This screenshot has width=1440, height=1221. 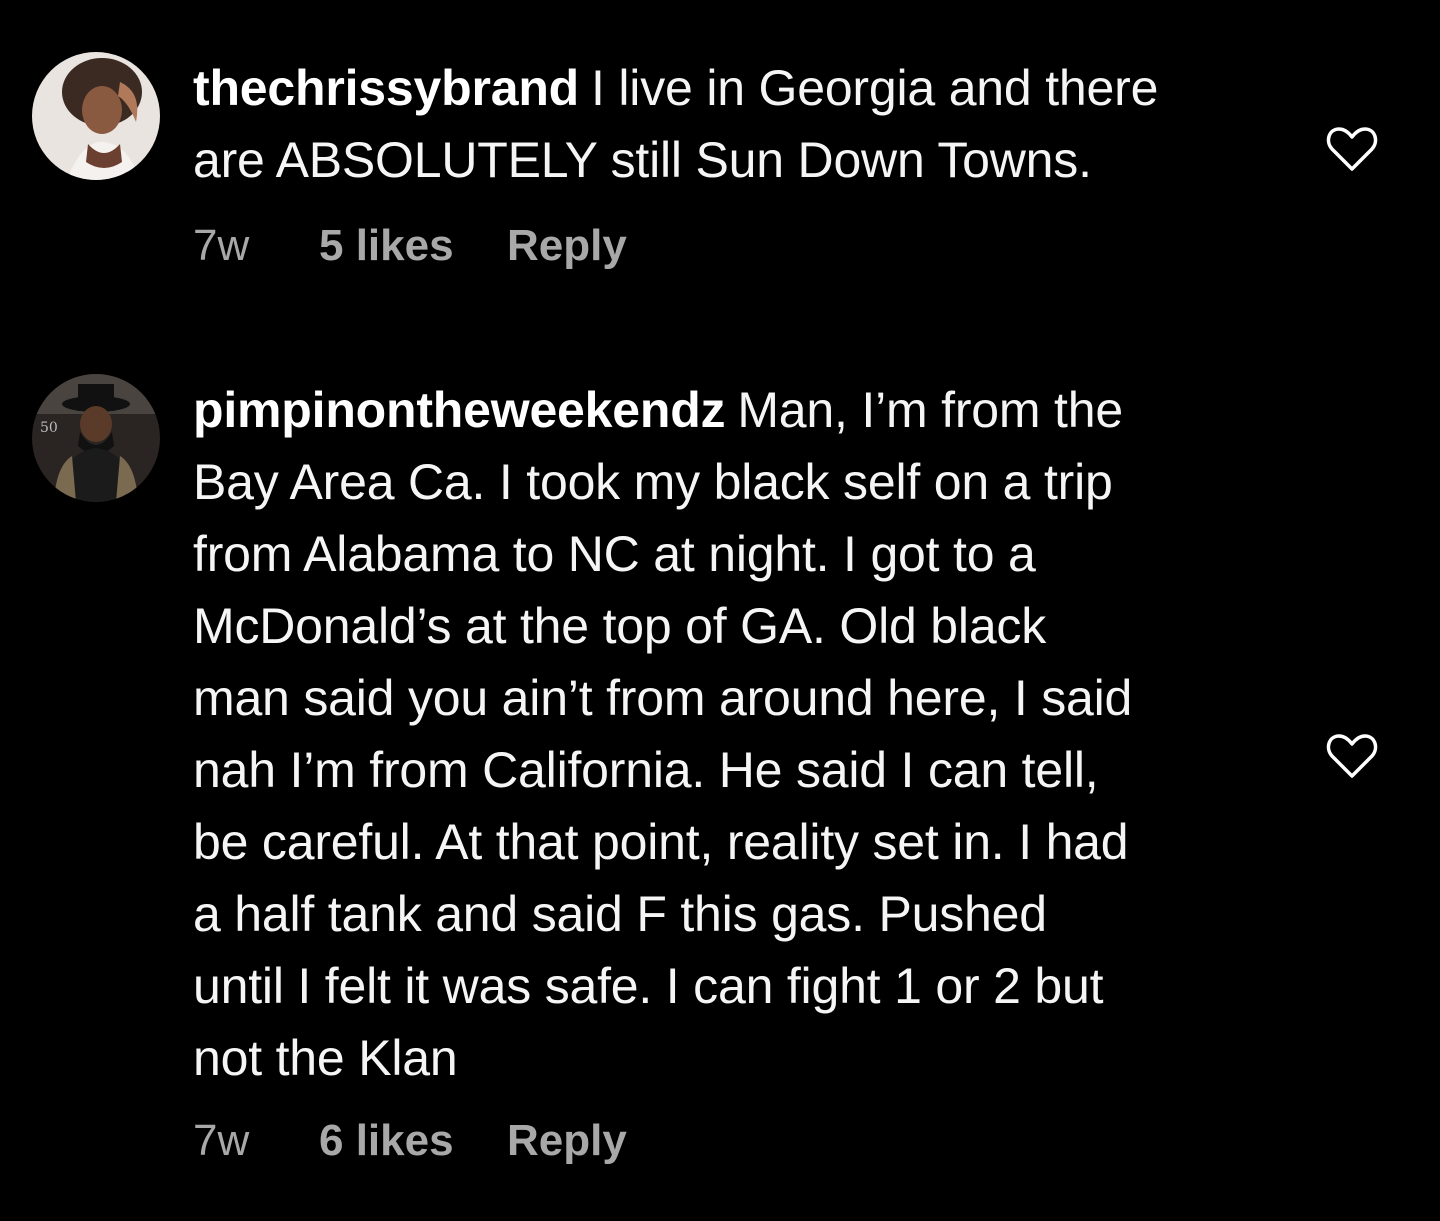 What do you see at coordinates (413, 246) in the screenshot?
I see `likes-count: 5 likes` at bounding box center [413, 246].